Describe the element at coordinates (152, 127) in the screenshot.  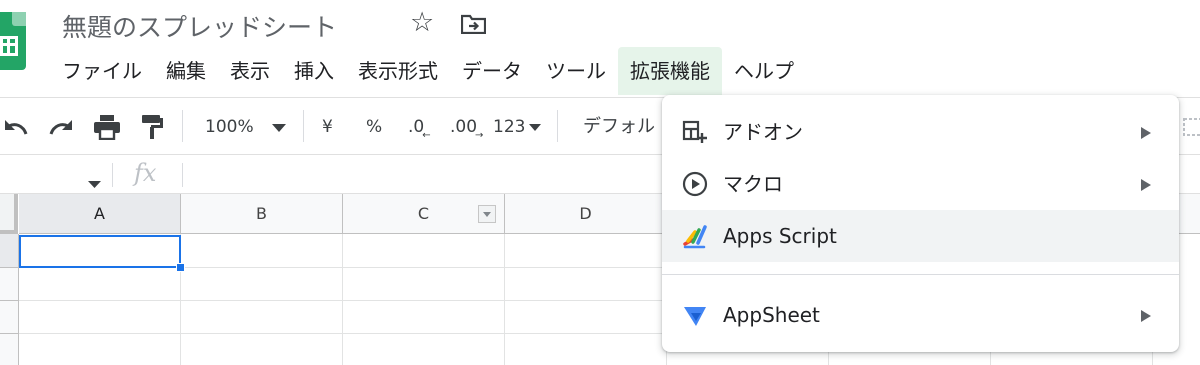
I see `paint-format-icon` at that location.